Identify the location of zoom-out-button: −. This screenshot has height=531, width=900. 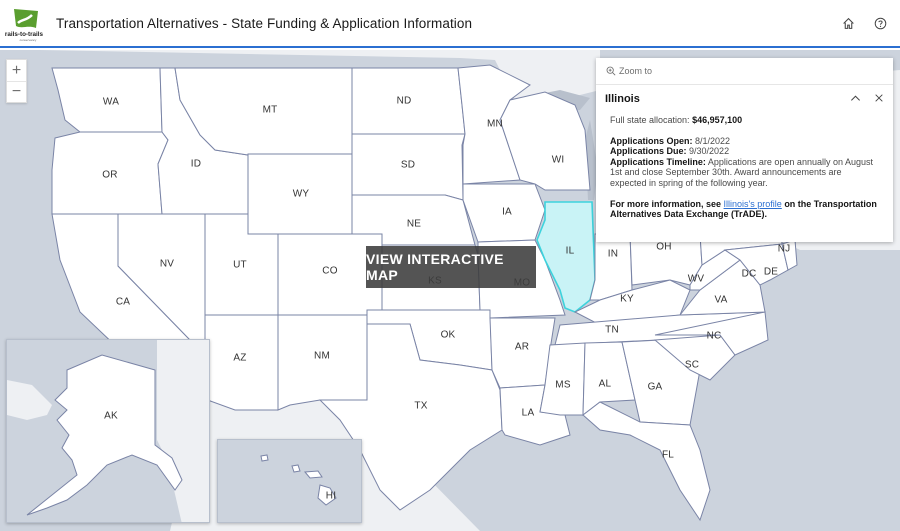
(16, 91).